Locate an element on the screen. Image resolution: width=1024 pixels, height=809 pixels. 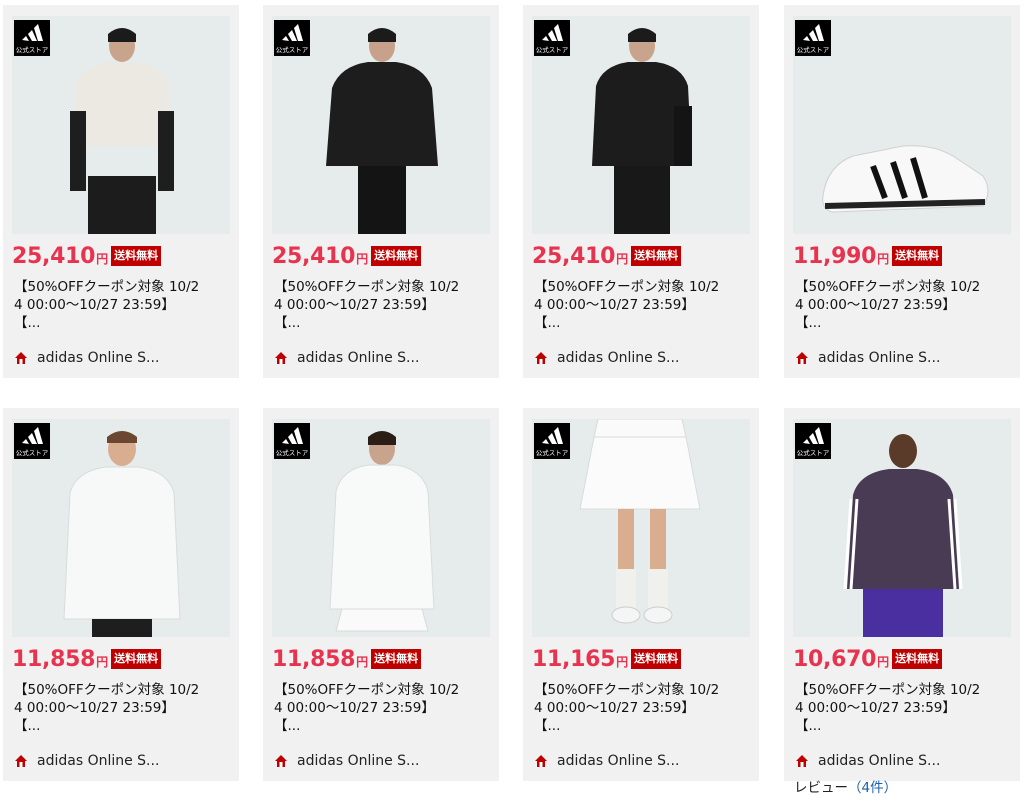
review-summary: レビュー（4件） is located at coordinates (845, 786).